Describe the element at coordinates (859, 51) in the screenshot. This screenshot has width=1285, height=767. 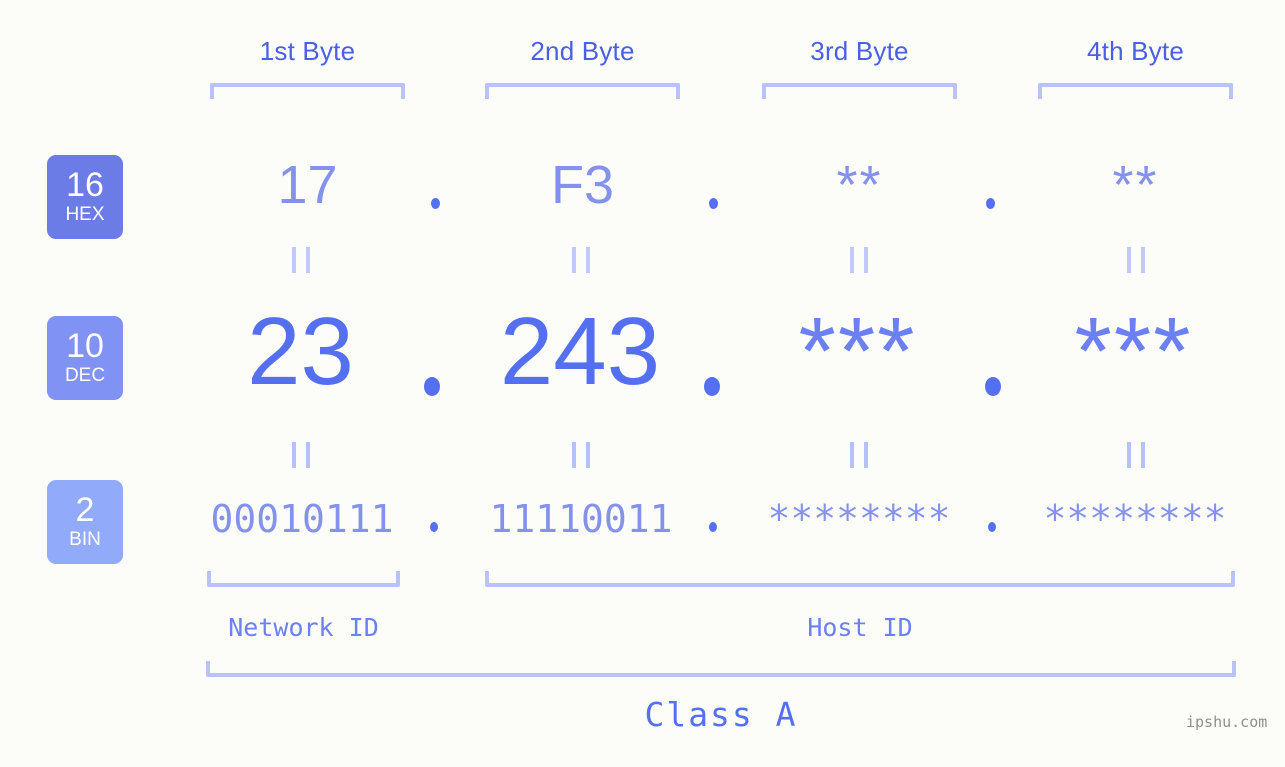
I see `byte-header-3: 3rd Byte` at that location.